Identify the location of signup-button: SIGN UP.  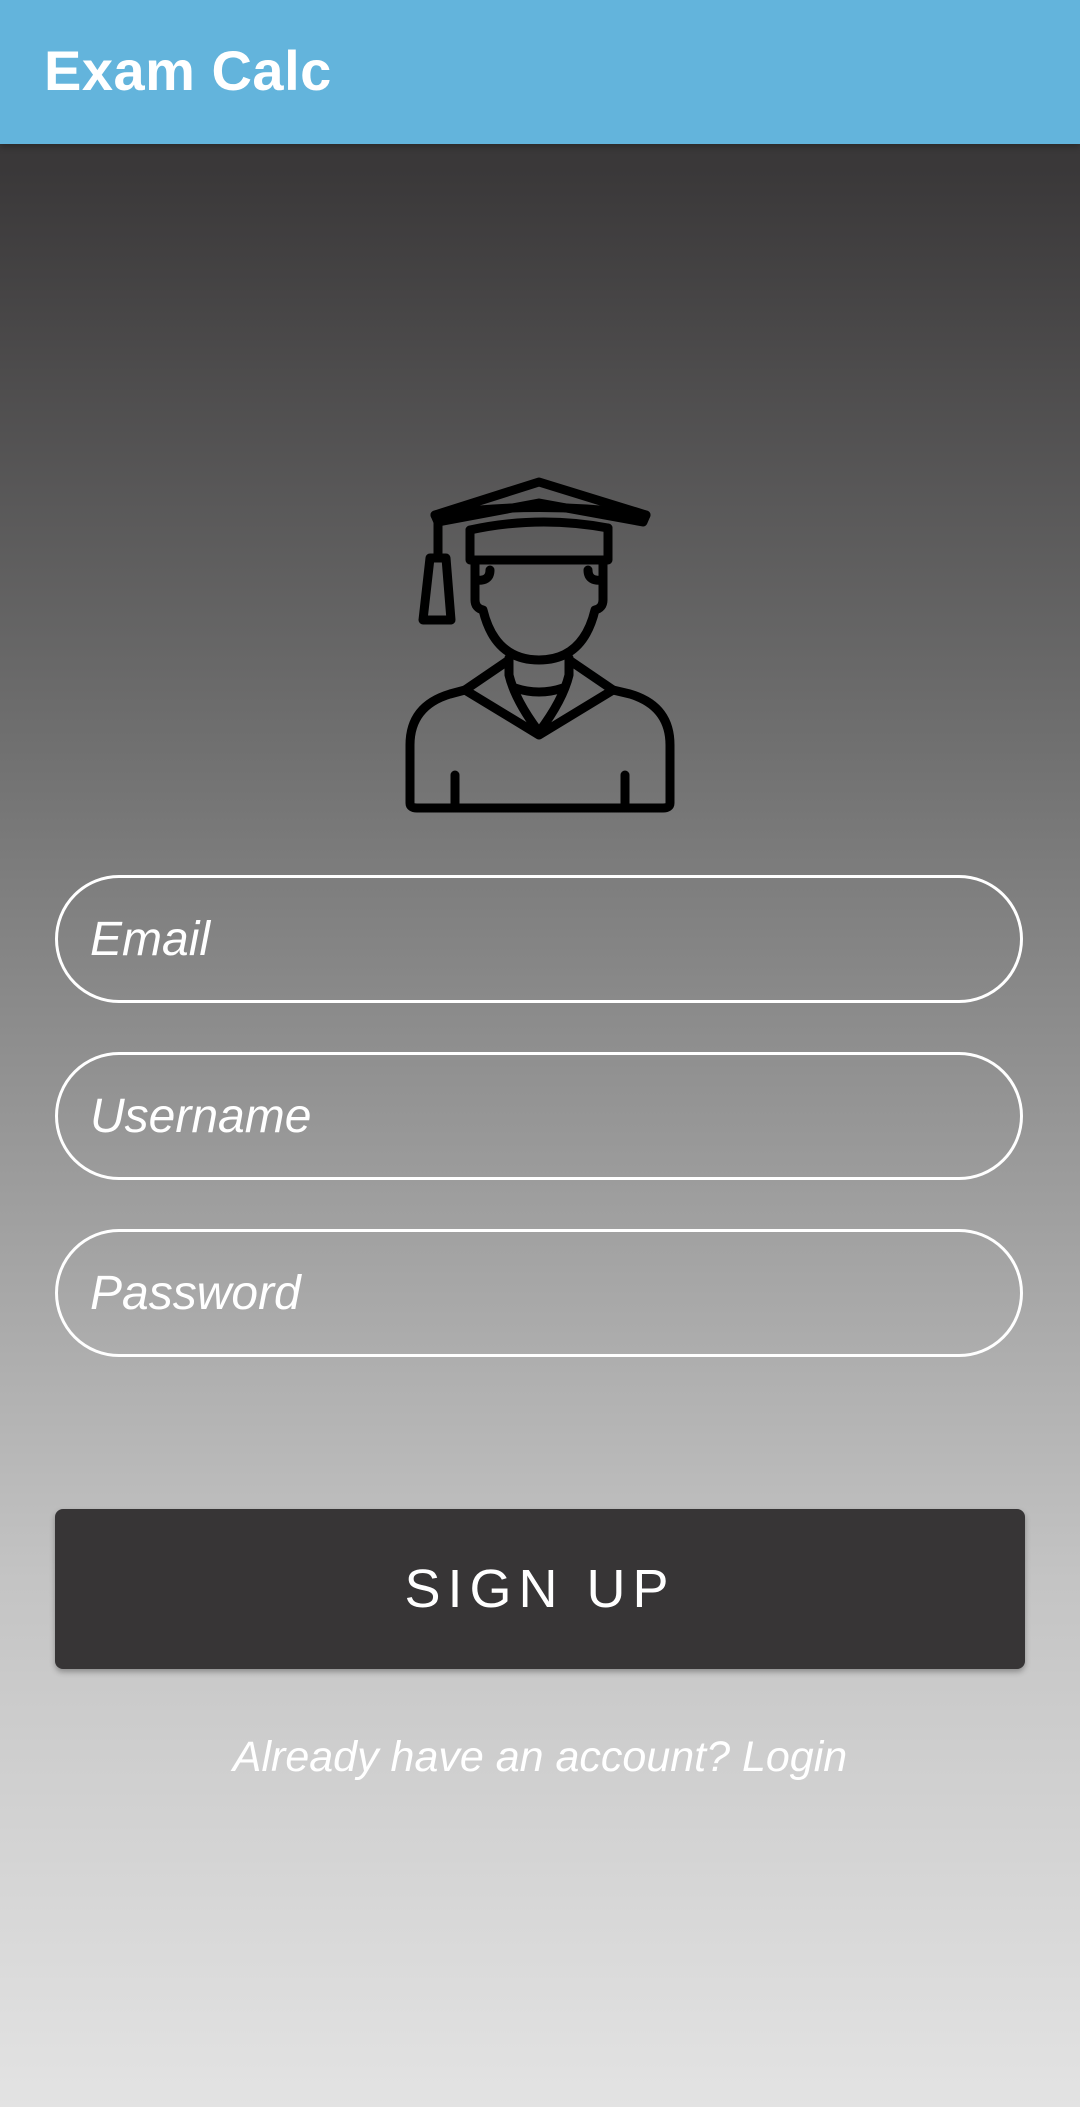
(540, 1589).